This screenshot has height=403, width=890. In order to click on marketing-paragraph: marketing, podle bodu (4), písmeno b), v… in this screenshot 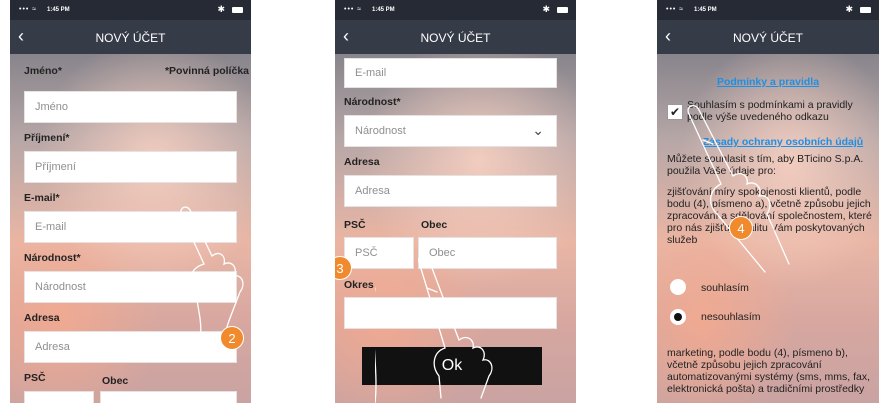, I will do `click(769, 371)`.